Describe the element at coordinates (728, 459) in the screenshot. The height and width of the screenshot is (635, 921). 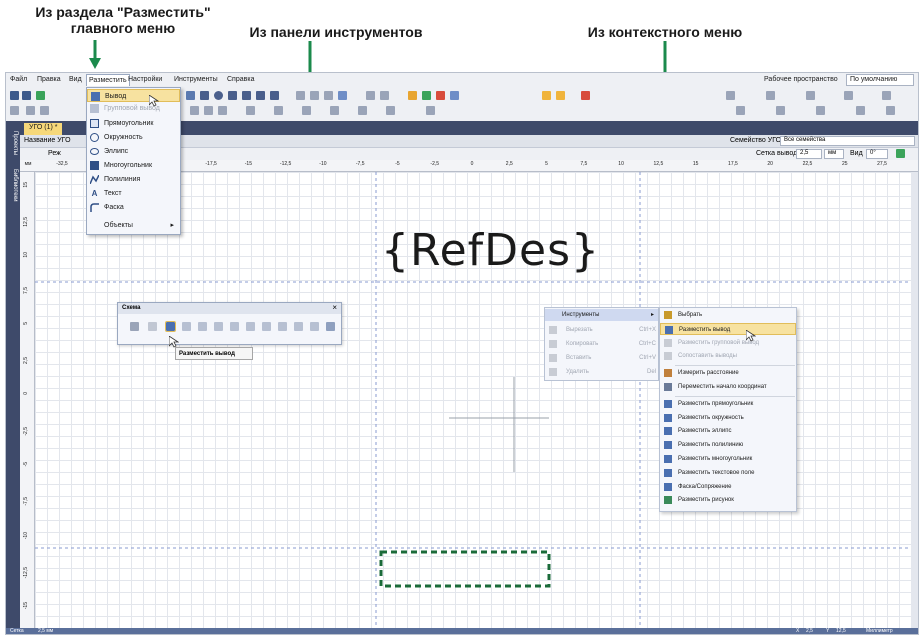
I see `tools-submenu-item: Разместить многоугольник` at that location.